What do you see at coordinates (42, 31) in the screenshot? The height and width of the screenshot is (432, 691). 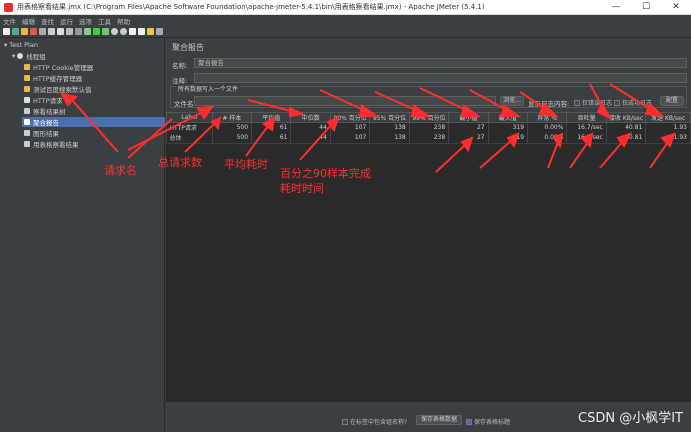 I see `cut-icon` at bounding box center [42, 31].